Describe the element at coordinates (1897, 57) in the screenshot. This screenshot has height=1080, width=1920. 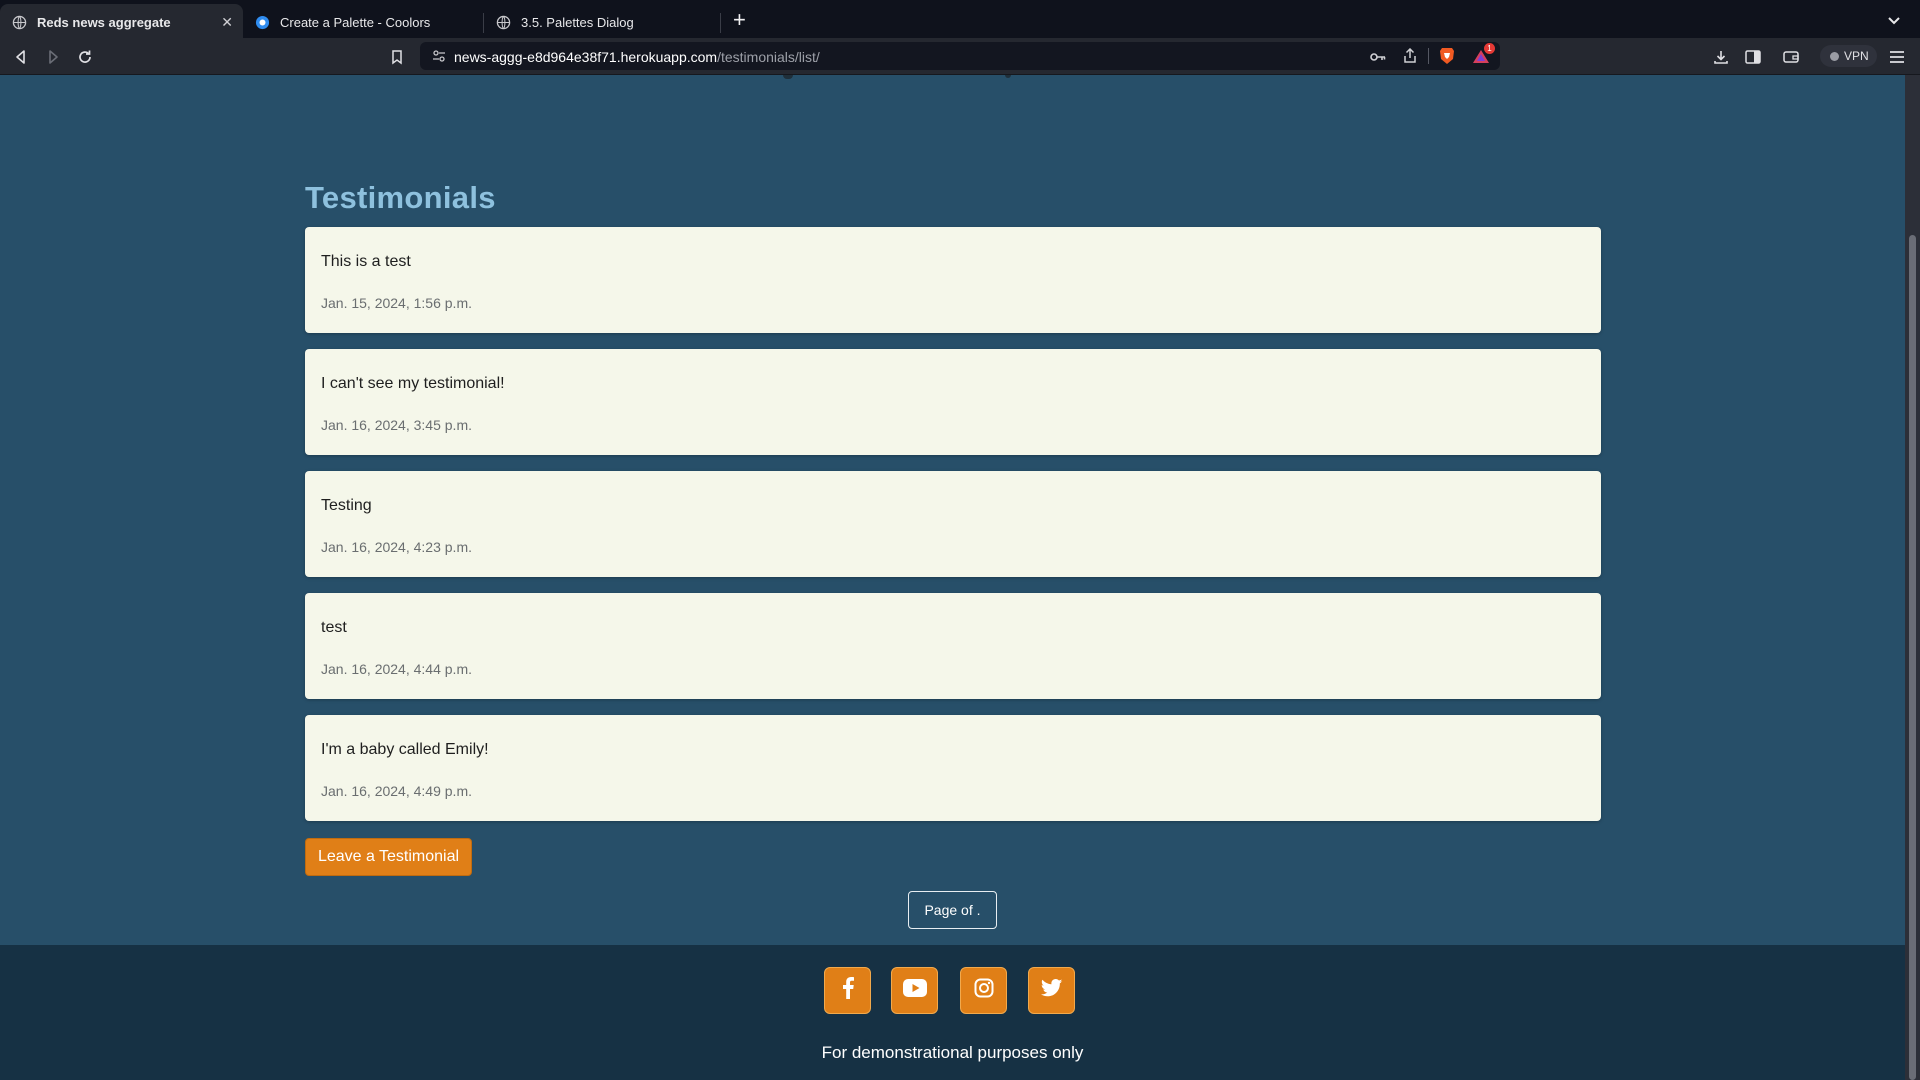
I see `menu-icon` at that location.